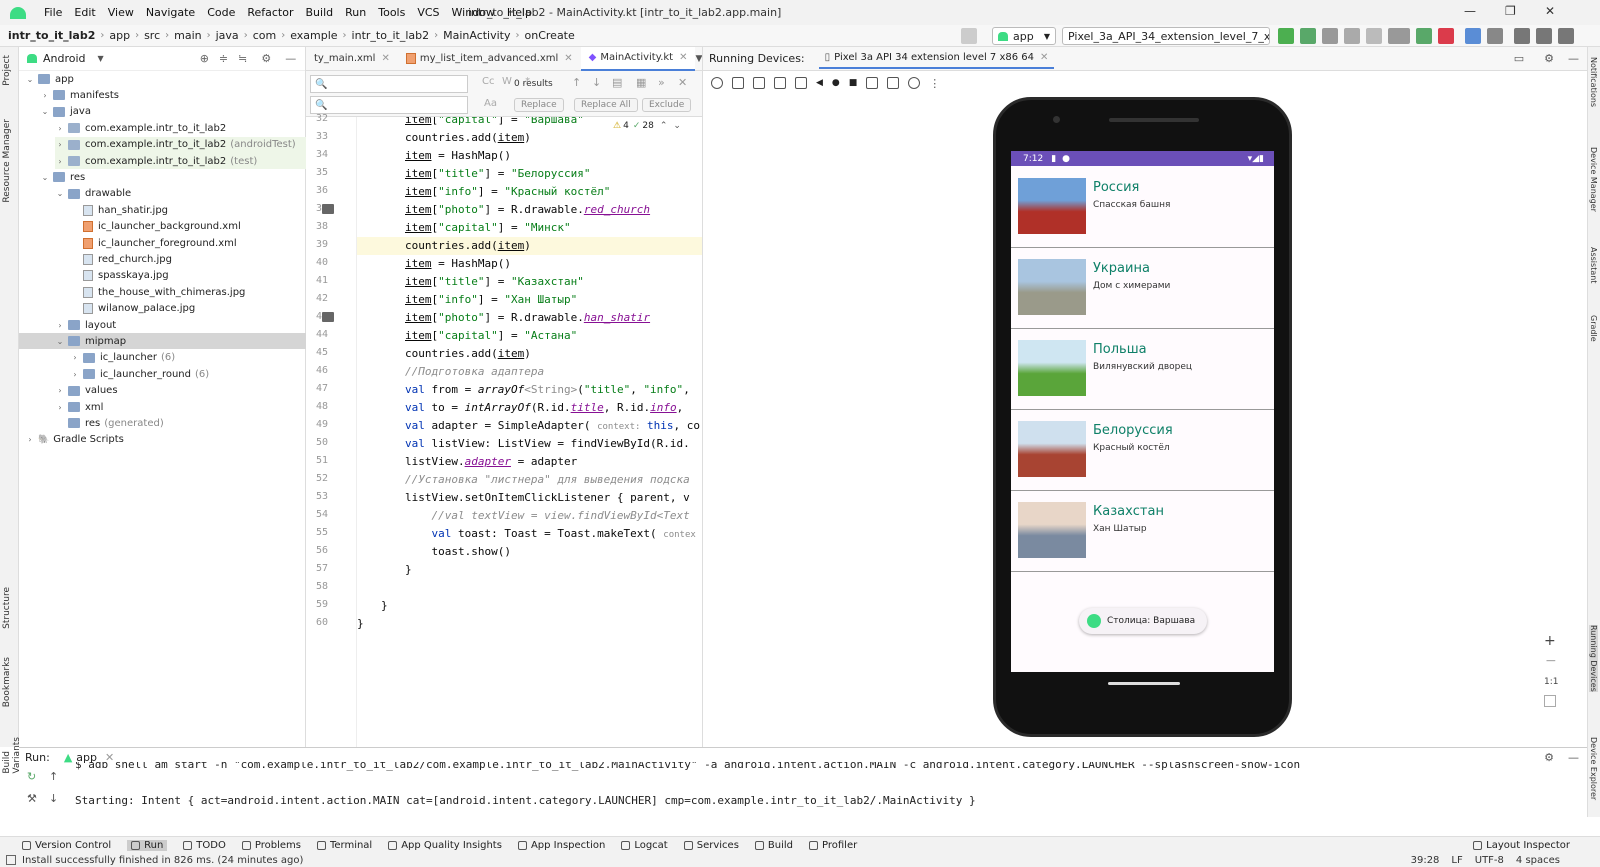  I want to click on bottom-tab-terminal: Terminal, so click(344, 845).